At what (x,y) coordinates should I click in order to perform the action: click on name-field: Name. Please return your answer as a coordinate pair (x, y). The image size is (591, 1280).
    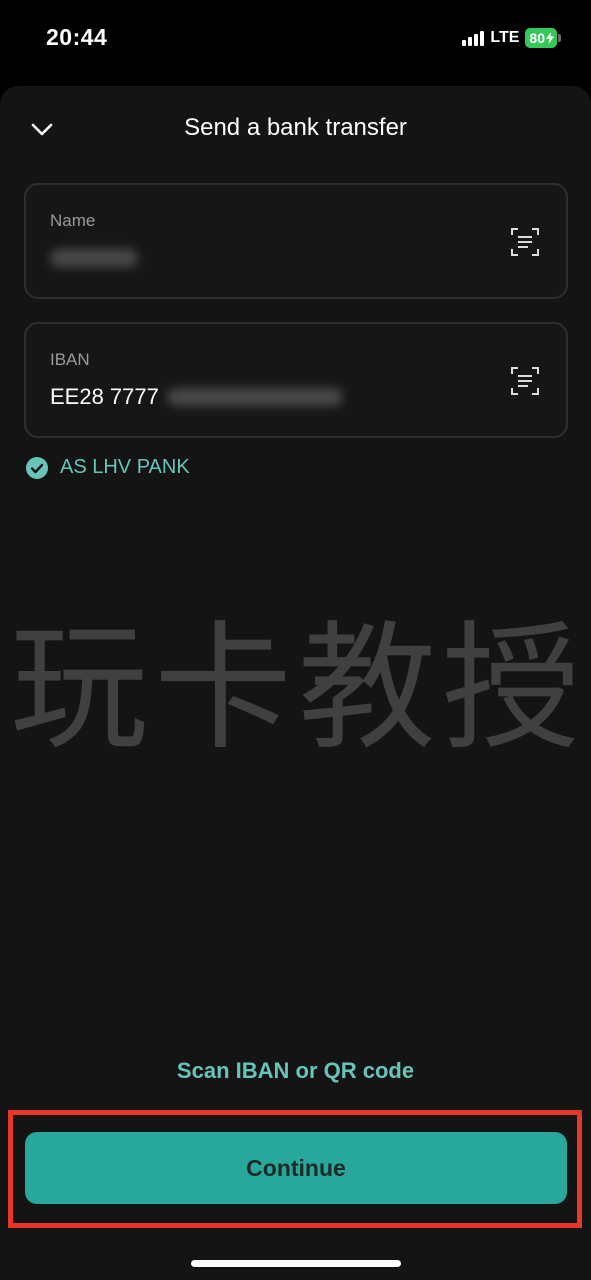
    Looking at the image, I should click on (296, 241).